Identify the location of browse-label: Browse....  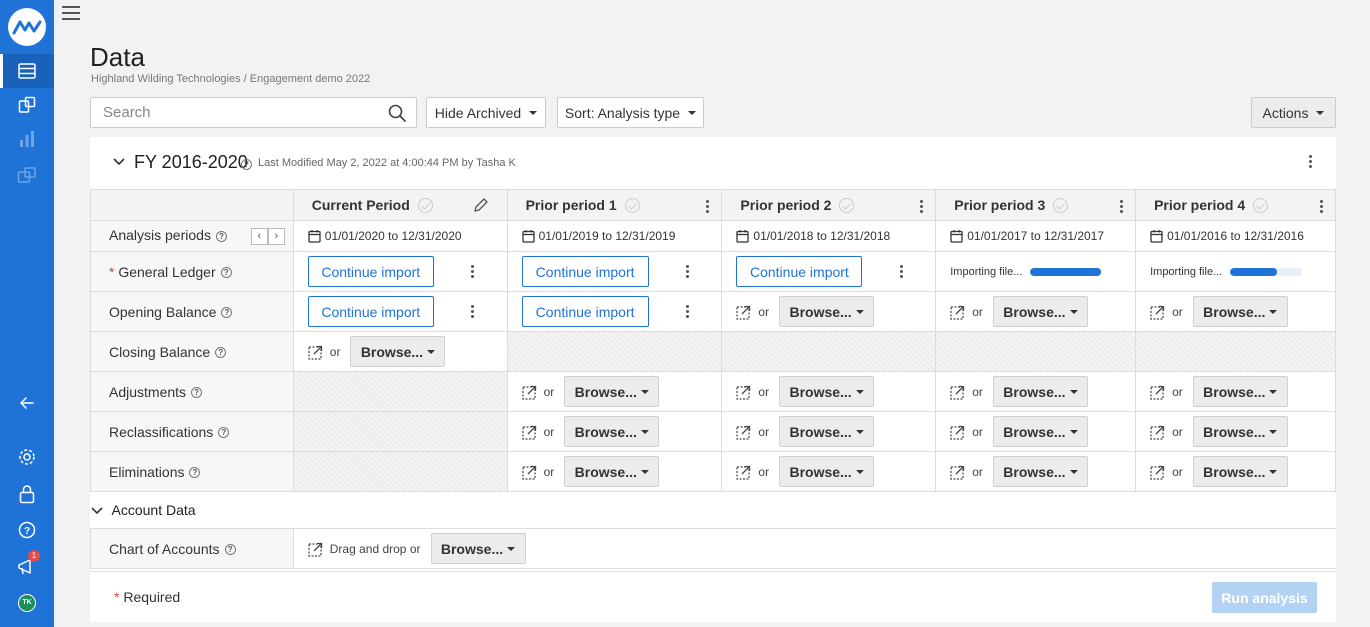
(472, 548).